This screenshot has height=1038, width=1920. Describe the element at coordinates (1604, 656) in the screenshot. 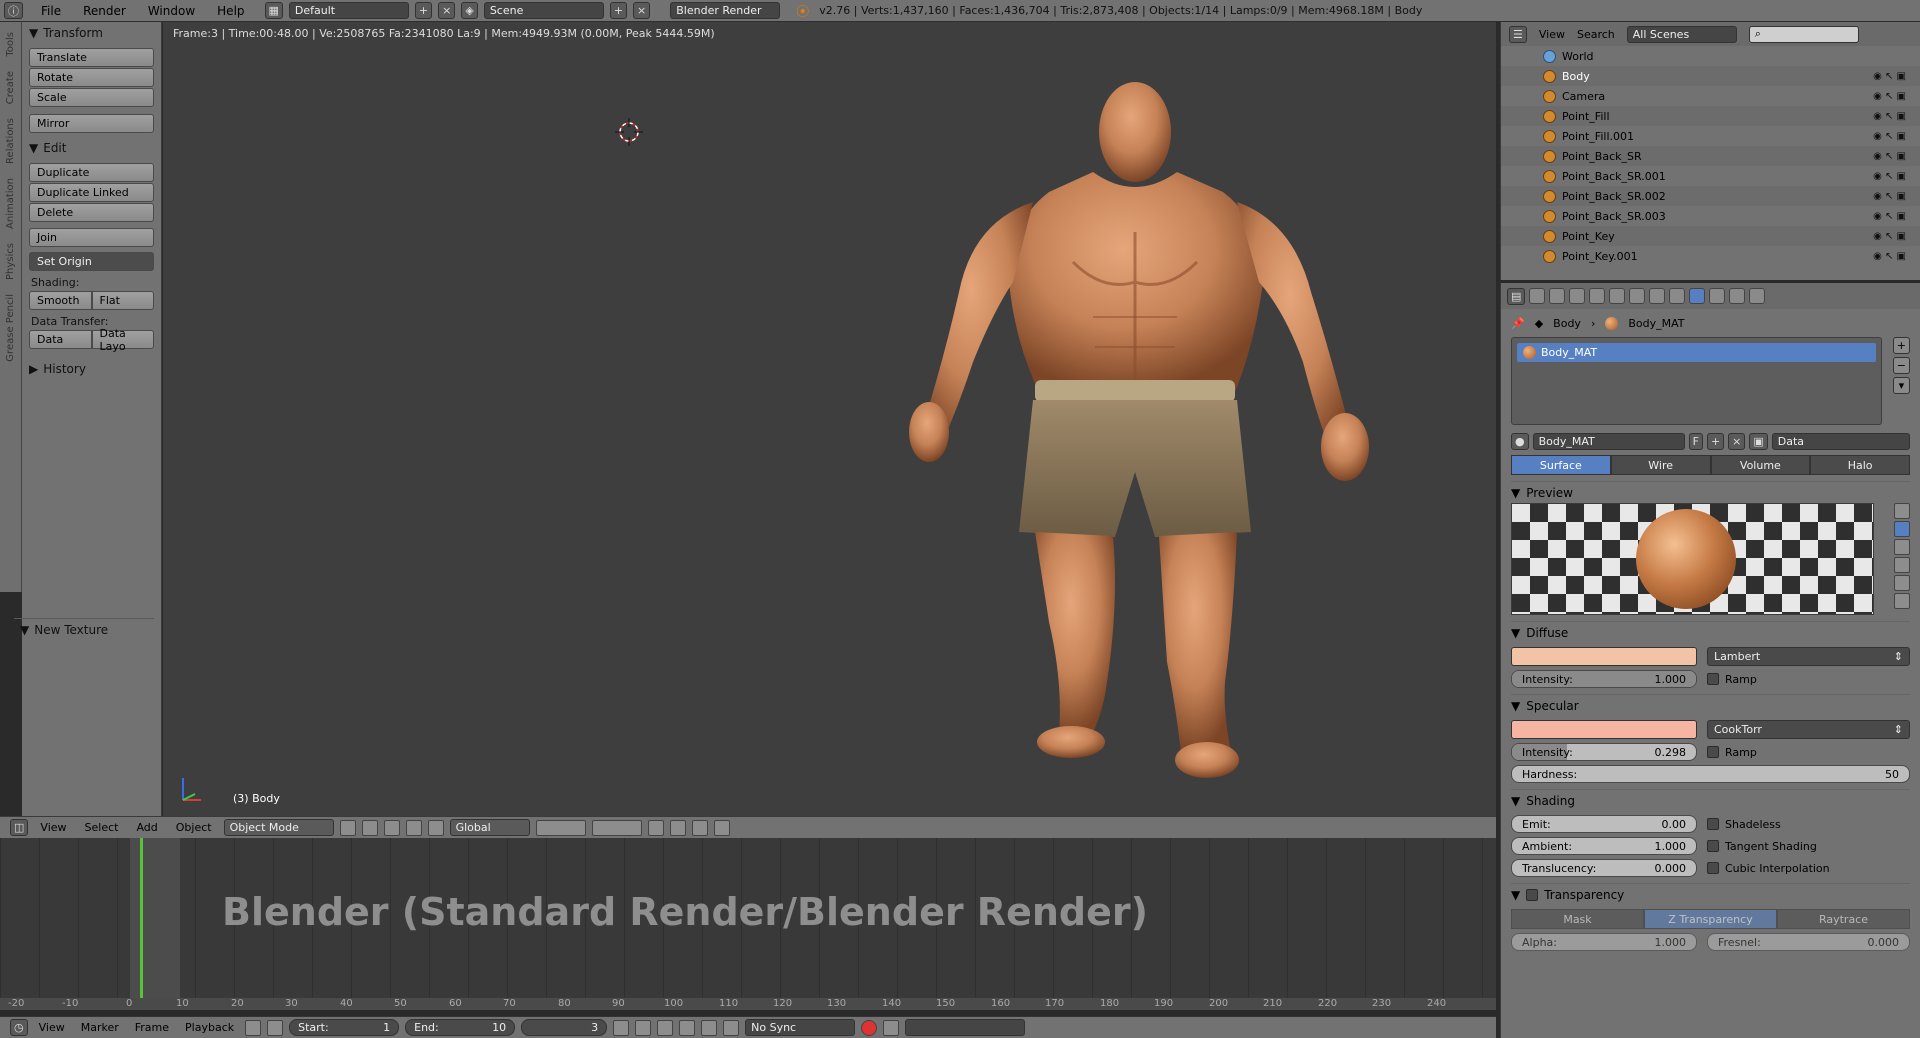

I see `diffuse-color-swatch` at that location.